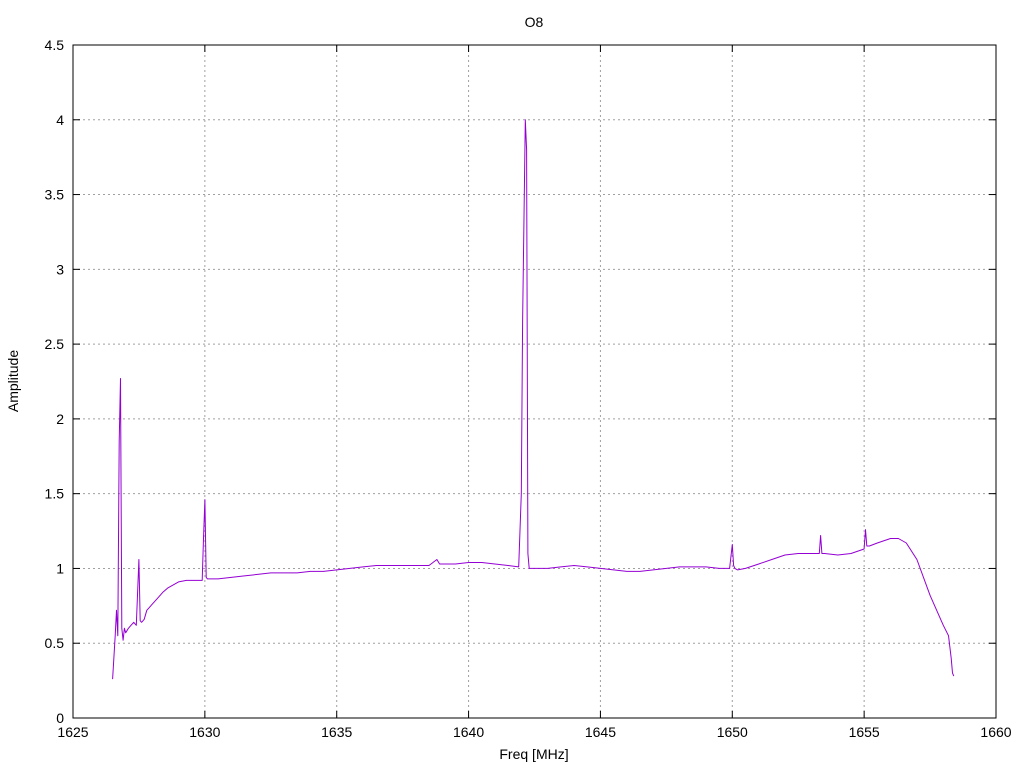 The height and width of the screenshot is (768, 1024). I want to click on y-tick-labels: 0 0.5 1 1.5 2 2.5 3 3.5 4 4.5, so click(55, 381).